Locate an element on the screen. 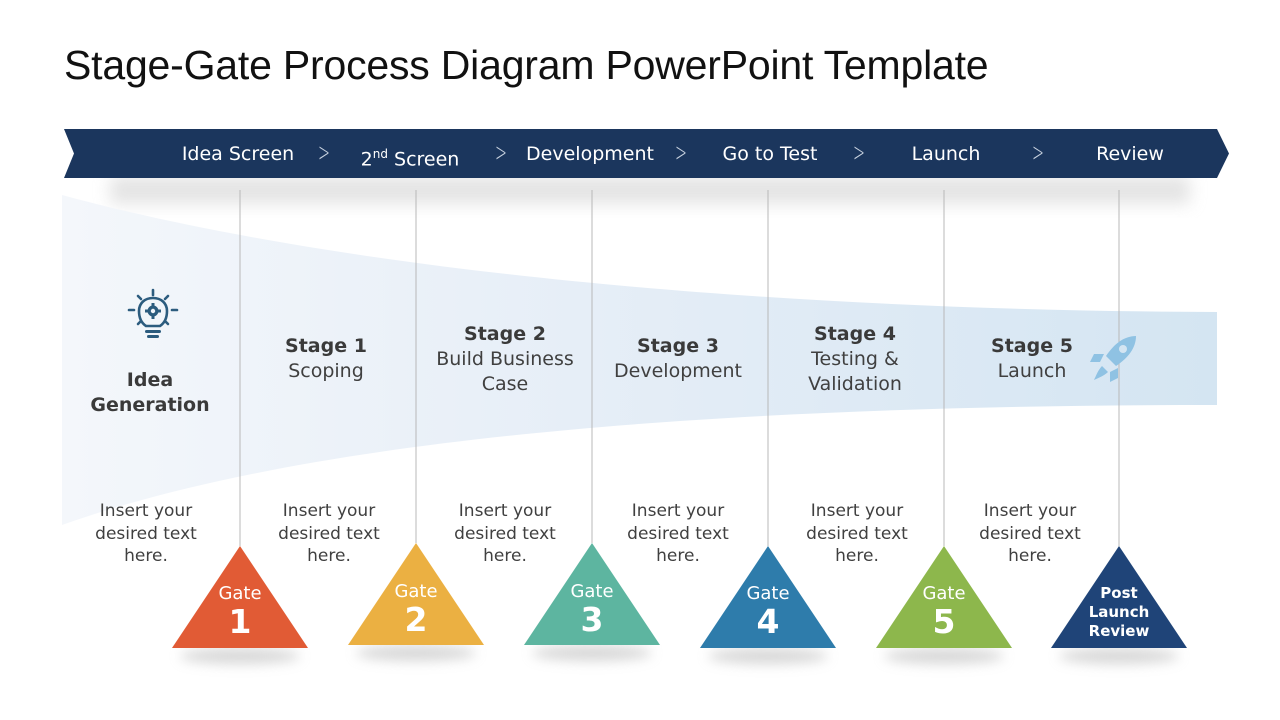 The width and height of the screenshot is (1280, 720). gate-number: 5 is located at coordinates (944, 621).